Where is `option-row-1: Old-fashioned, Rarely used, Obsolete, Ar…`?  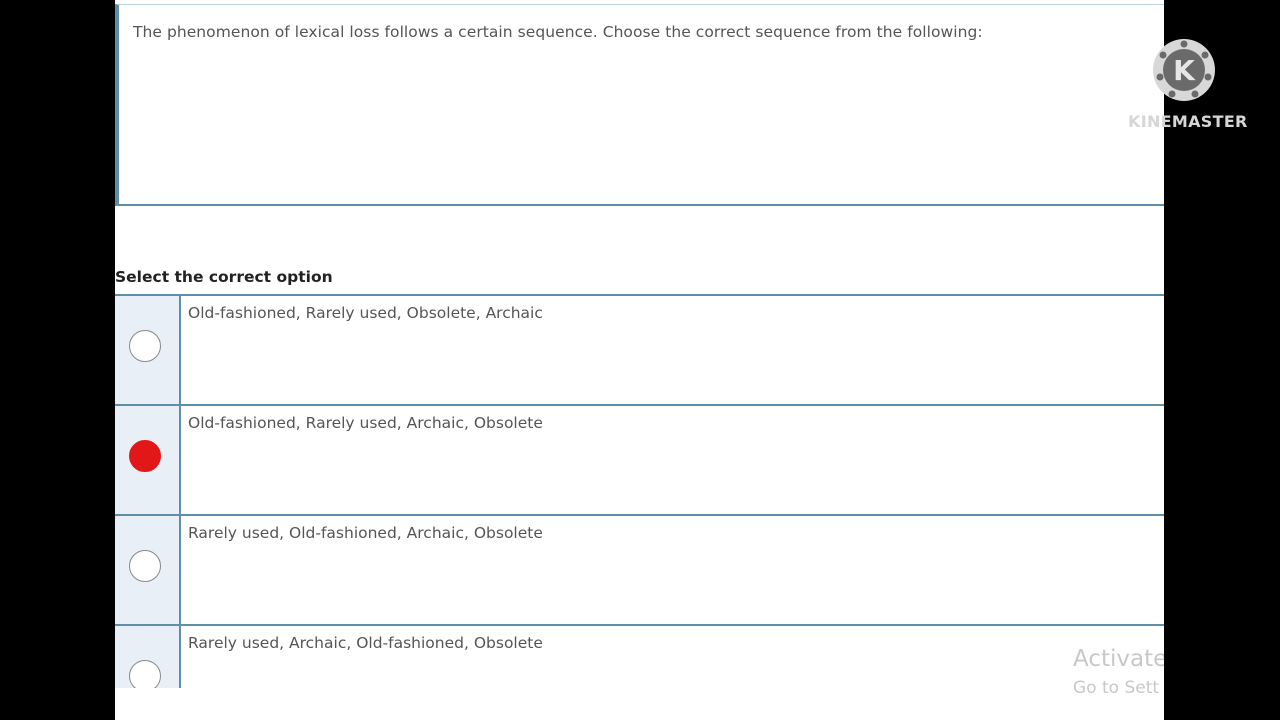
option-row-1: Old-fashioned, Rarely used, Obsolete, Ar… is located at coordinates (639, 351).